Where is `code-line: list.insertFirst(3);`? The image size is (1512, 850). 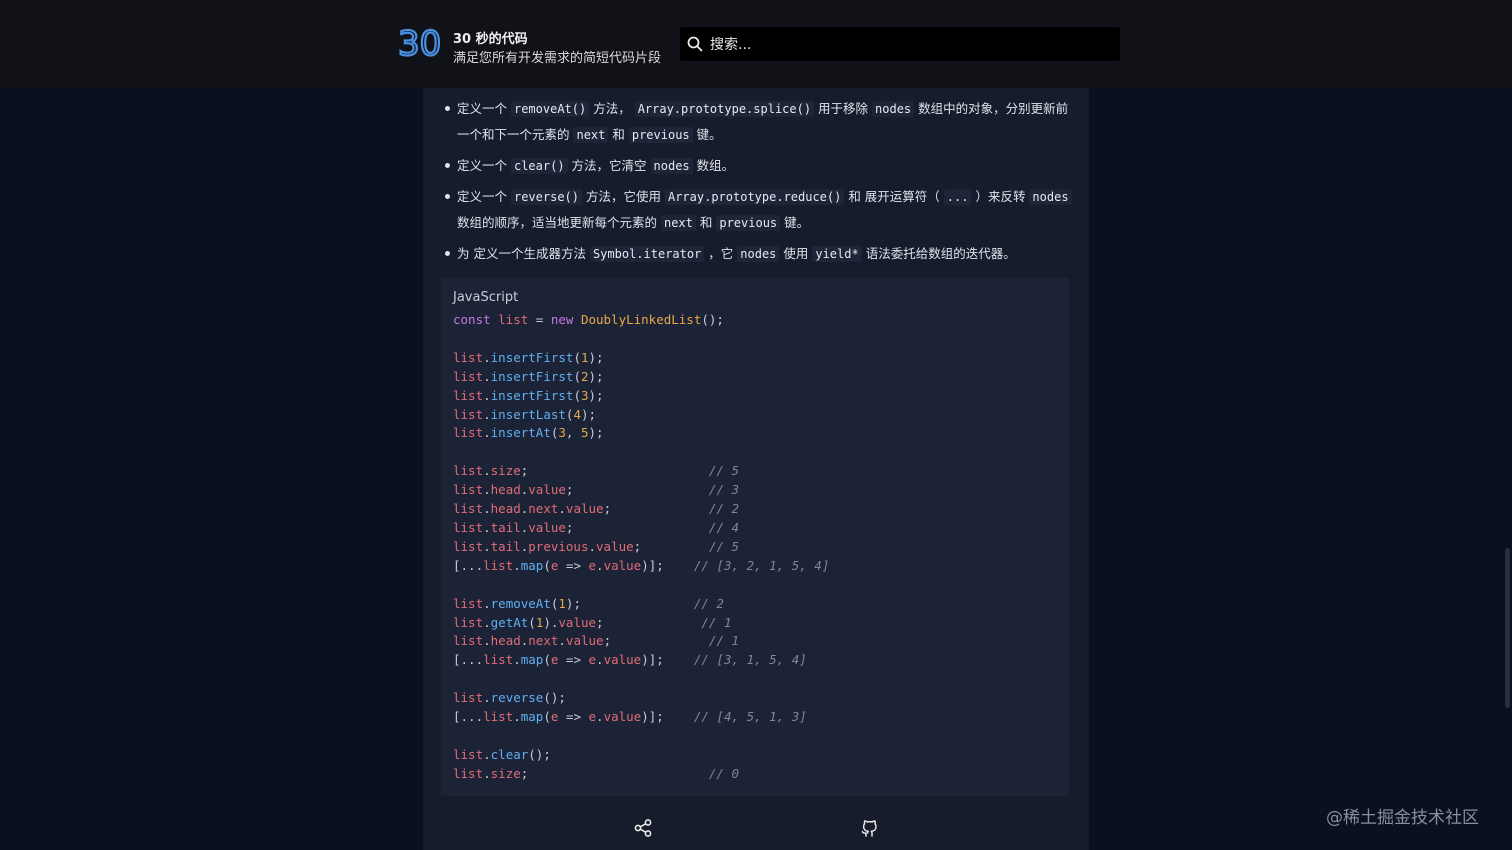 code-line: list.insertFirst(3); is located at coordinates (641, 396).